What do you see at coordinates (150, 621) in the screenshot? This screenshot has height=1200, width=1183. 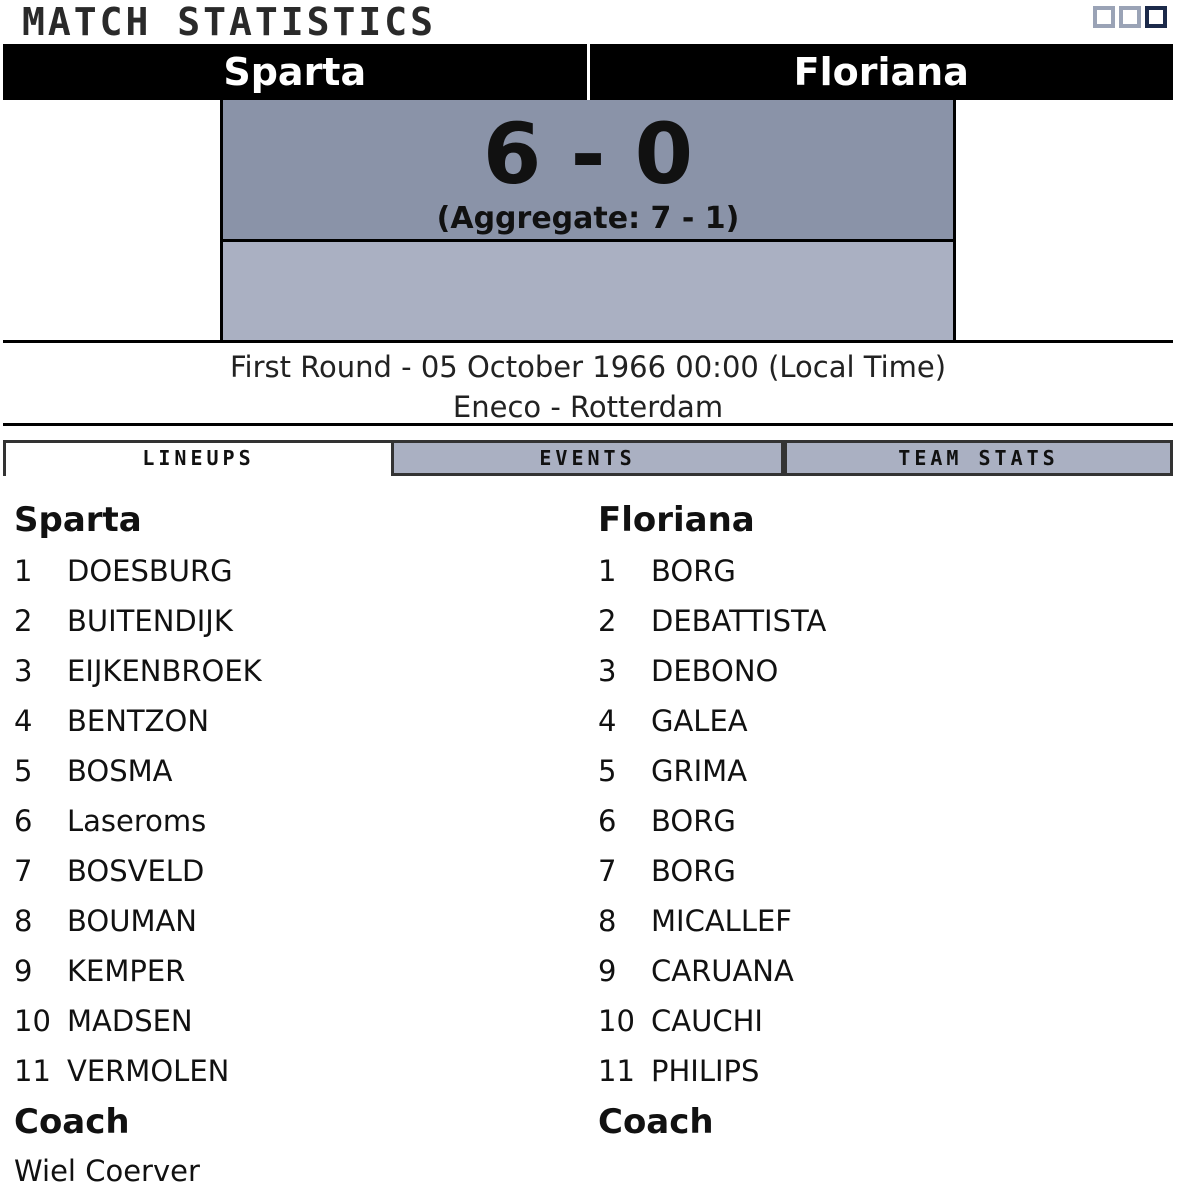 I see `player-name: BUITENDIJK` at bounding box center [150, 621].